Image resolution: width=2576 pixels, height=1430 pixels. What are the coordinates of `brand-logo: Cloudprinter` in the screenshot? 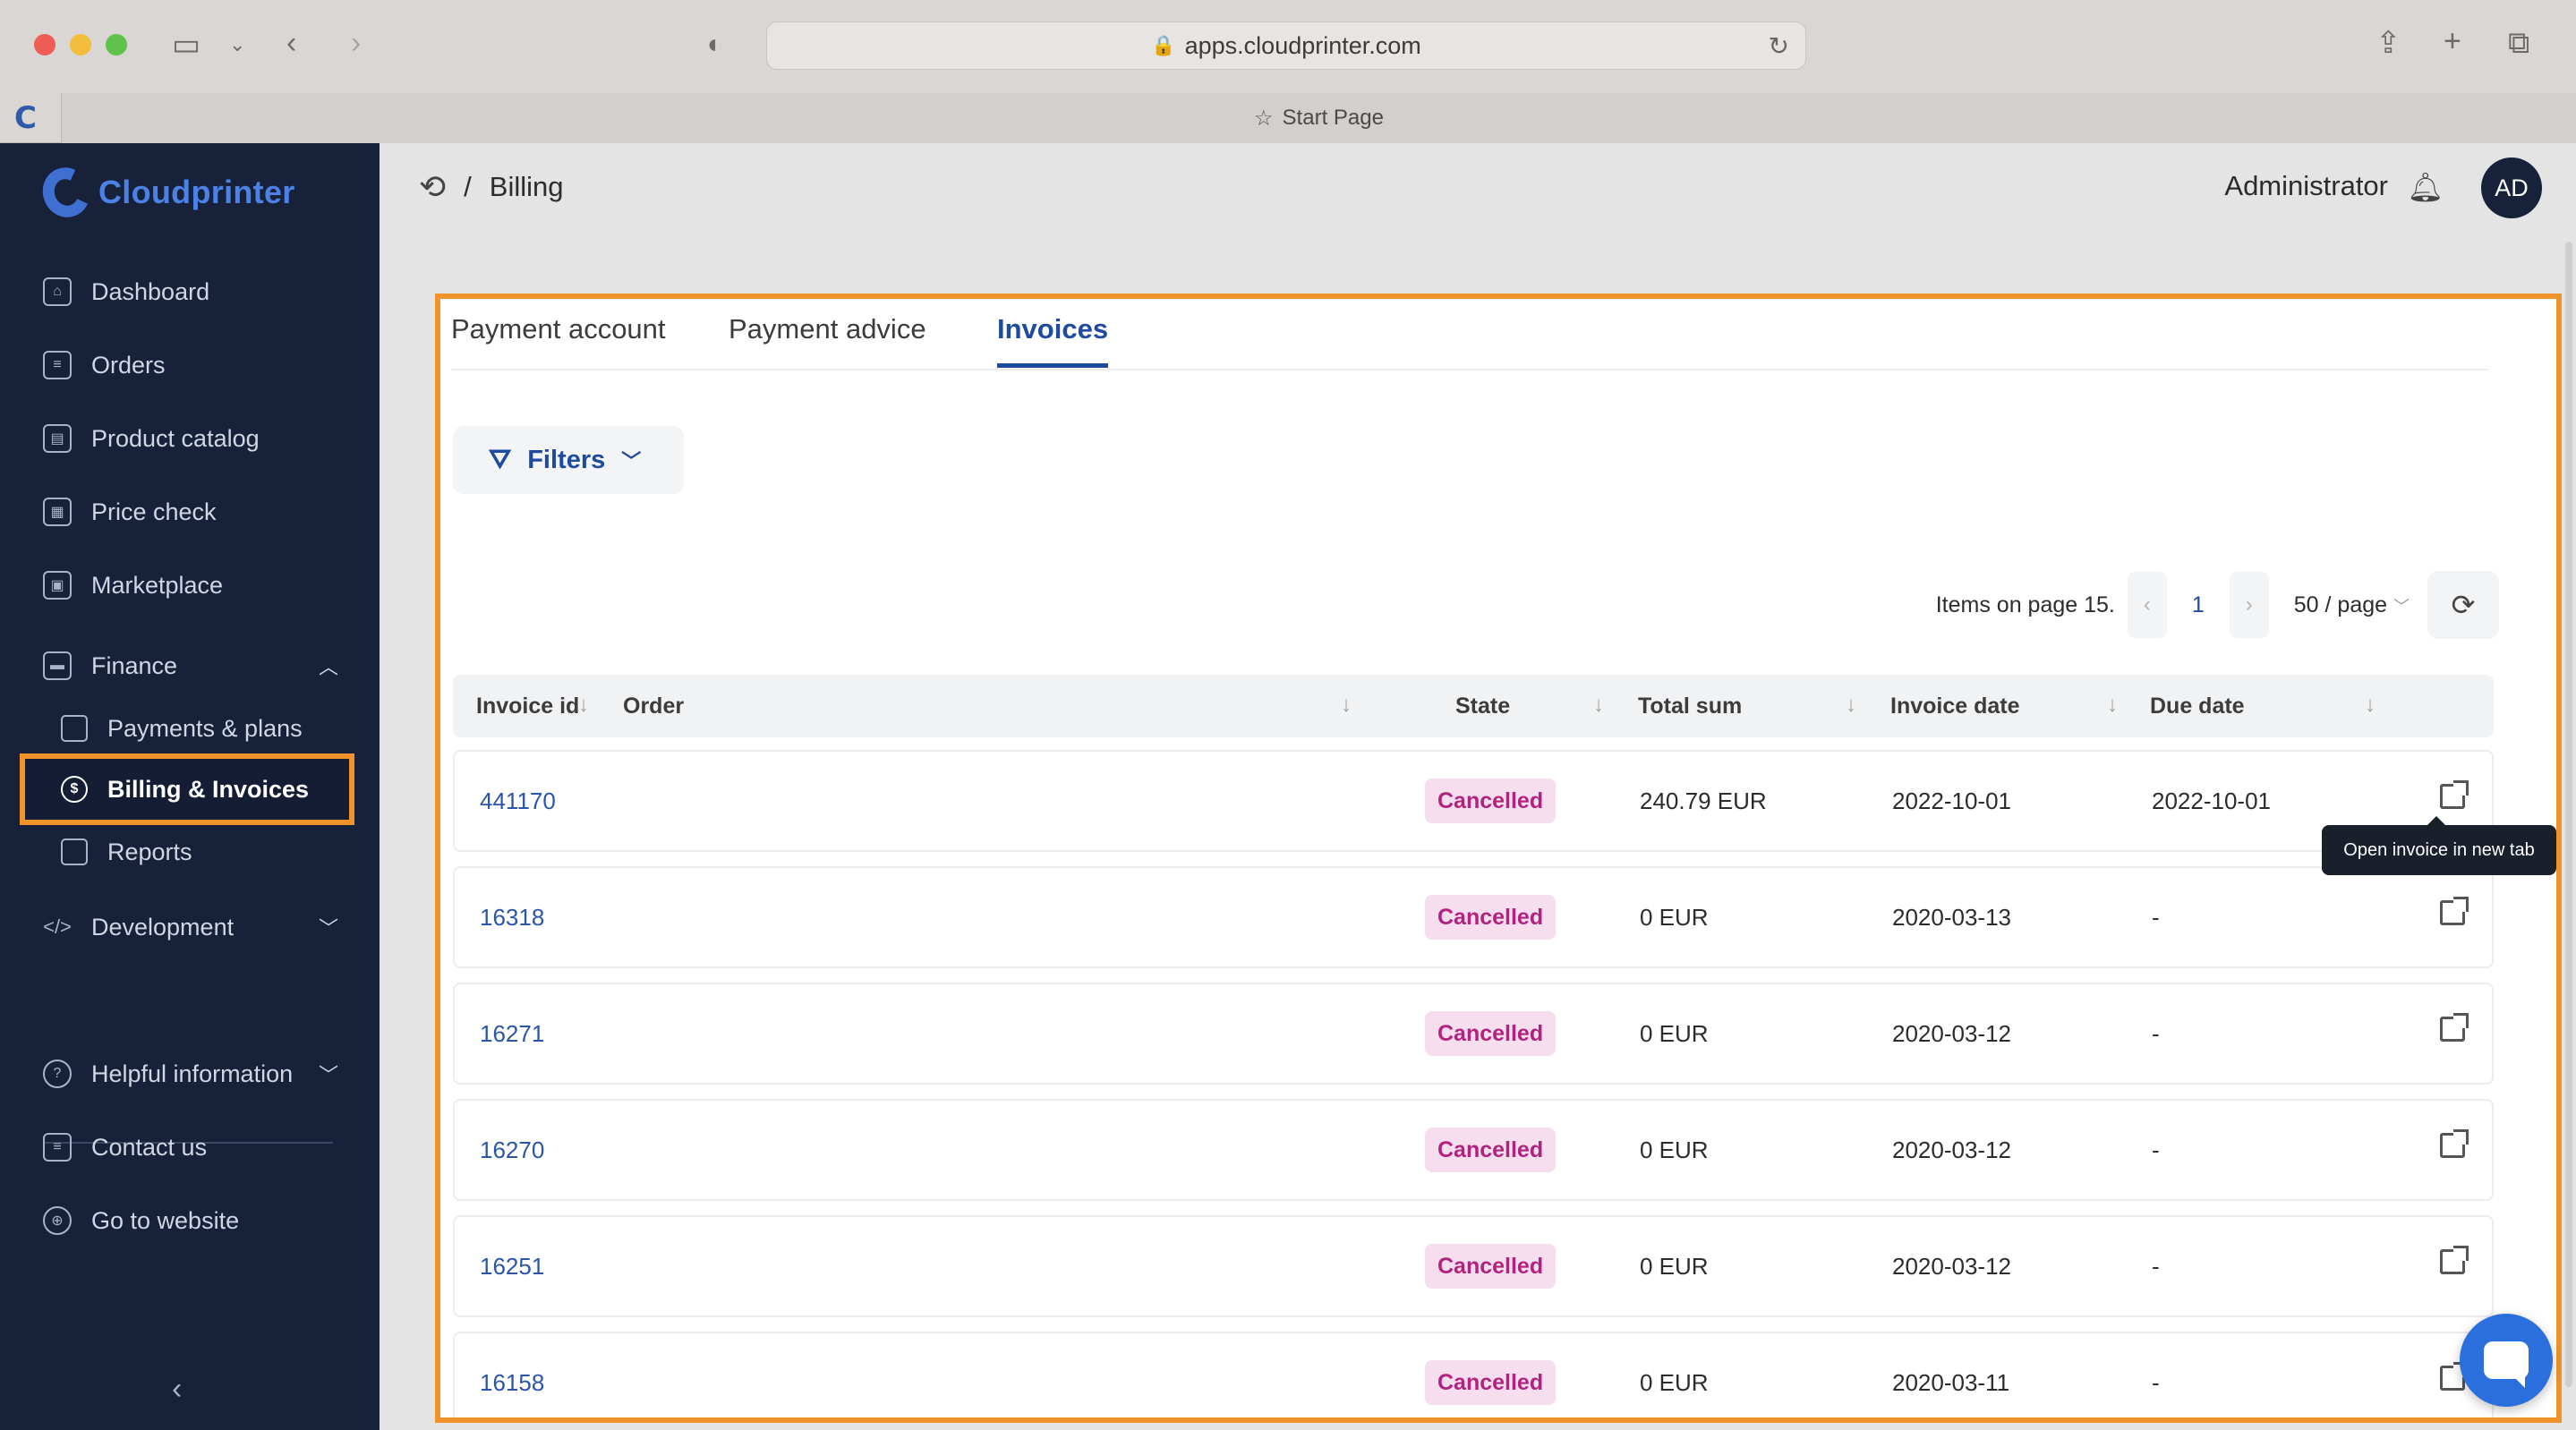 It's located at (165, 193).